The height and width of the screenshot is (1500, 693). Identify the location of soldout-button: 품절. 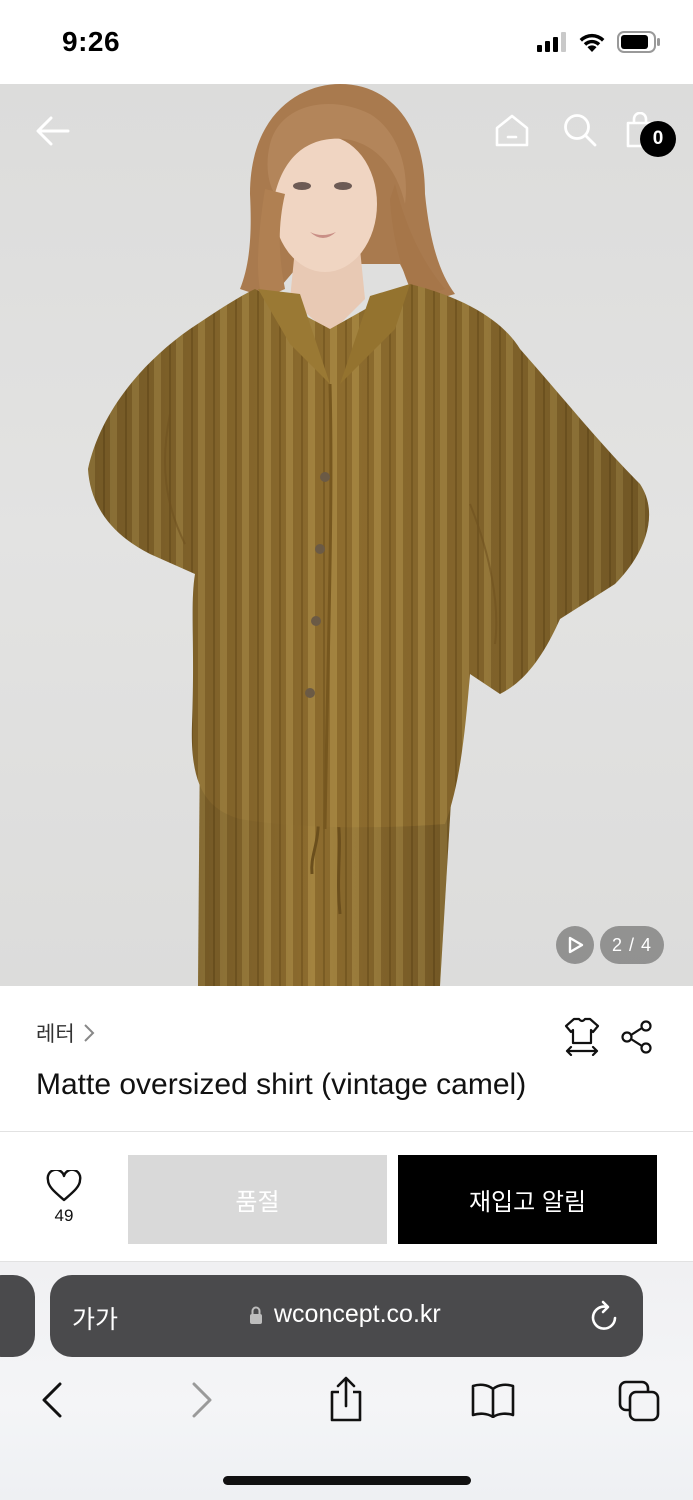
(257, 1199).